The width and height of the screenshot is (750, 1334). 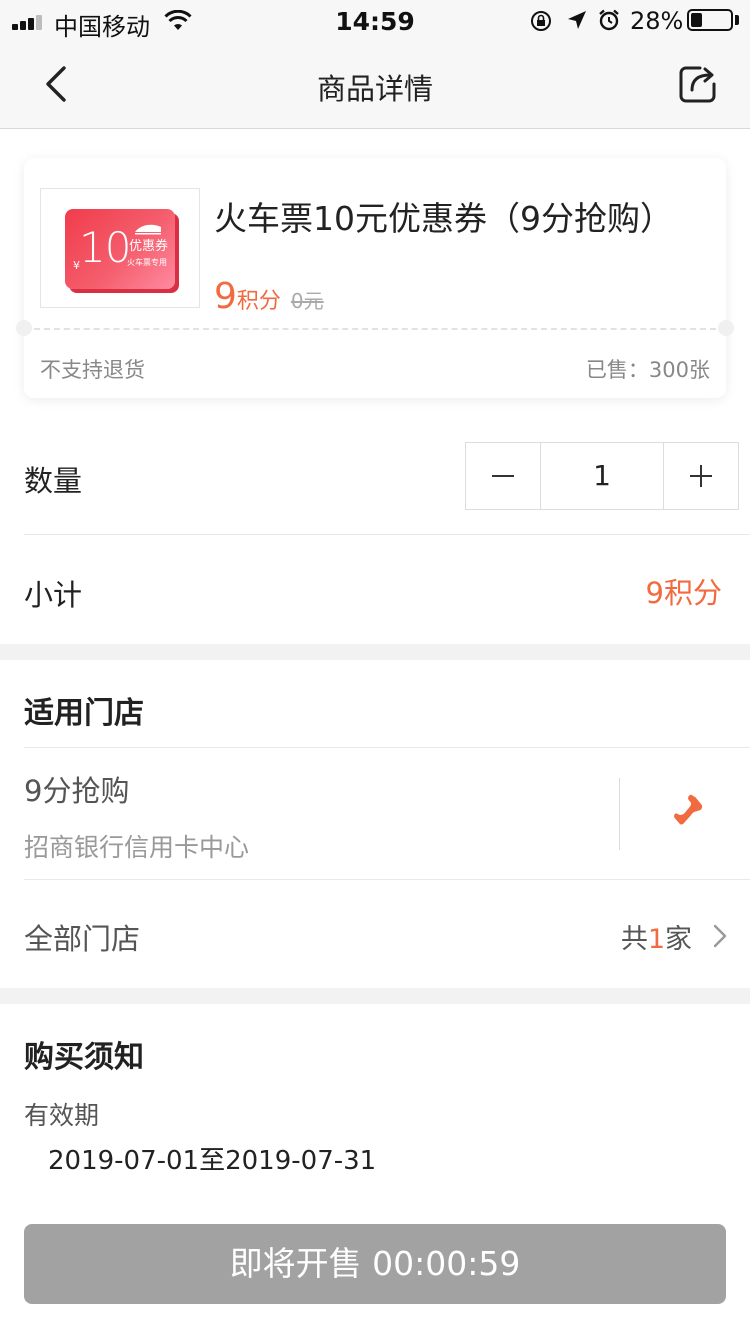 I want to click on price-value: 9, so click(x=225, y=296).